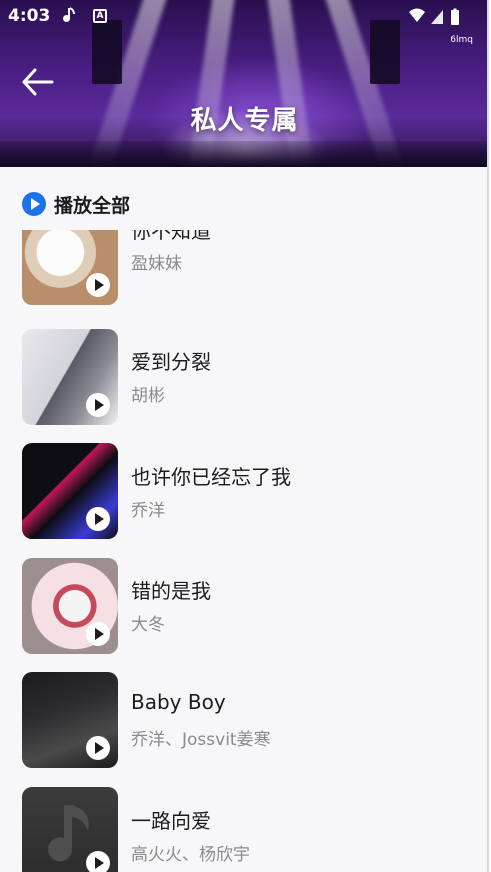  I want to click on song-artist: 胡彬, so click(148, 396).